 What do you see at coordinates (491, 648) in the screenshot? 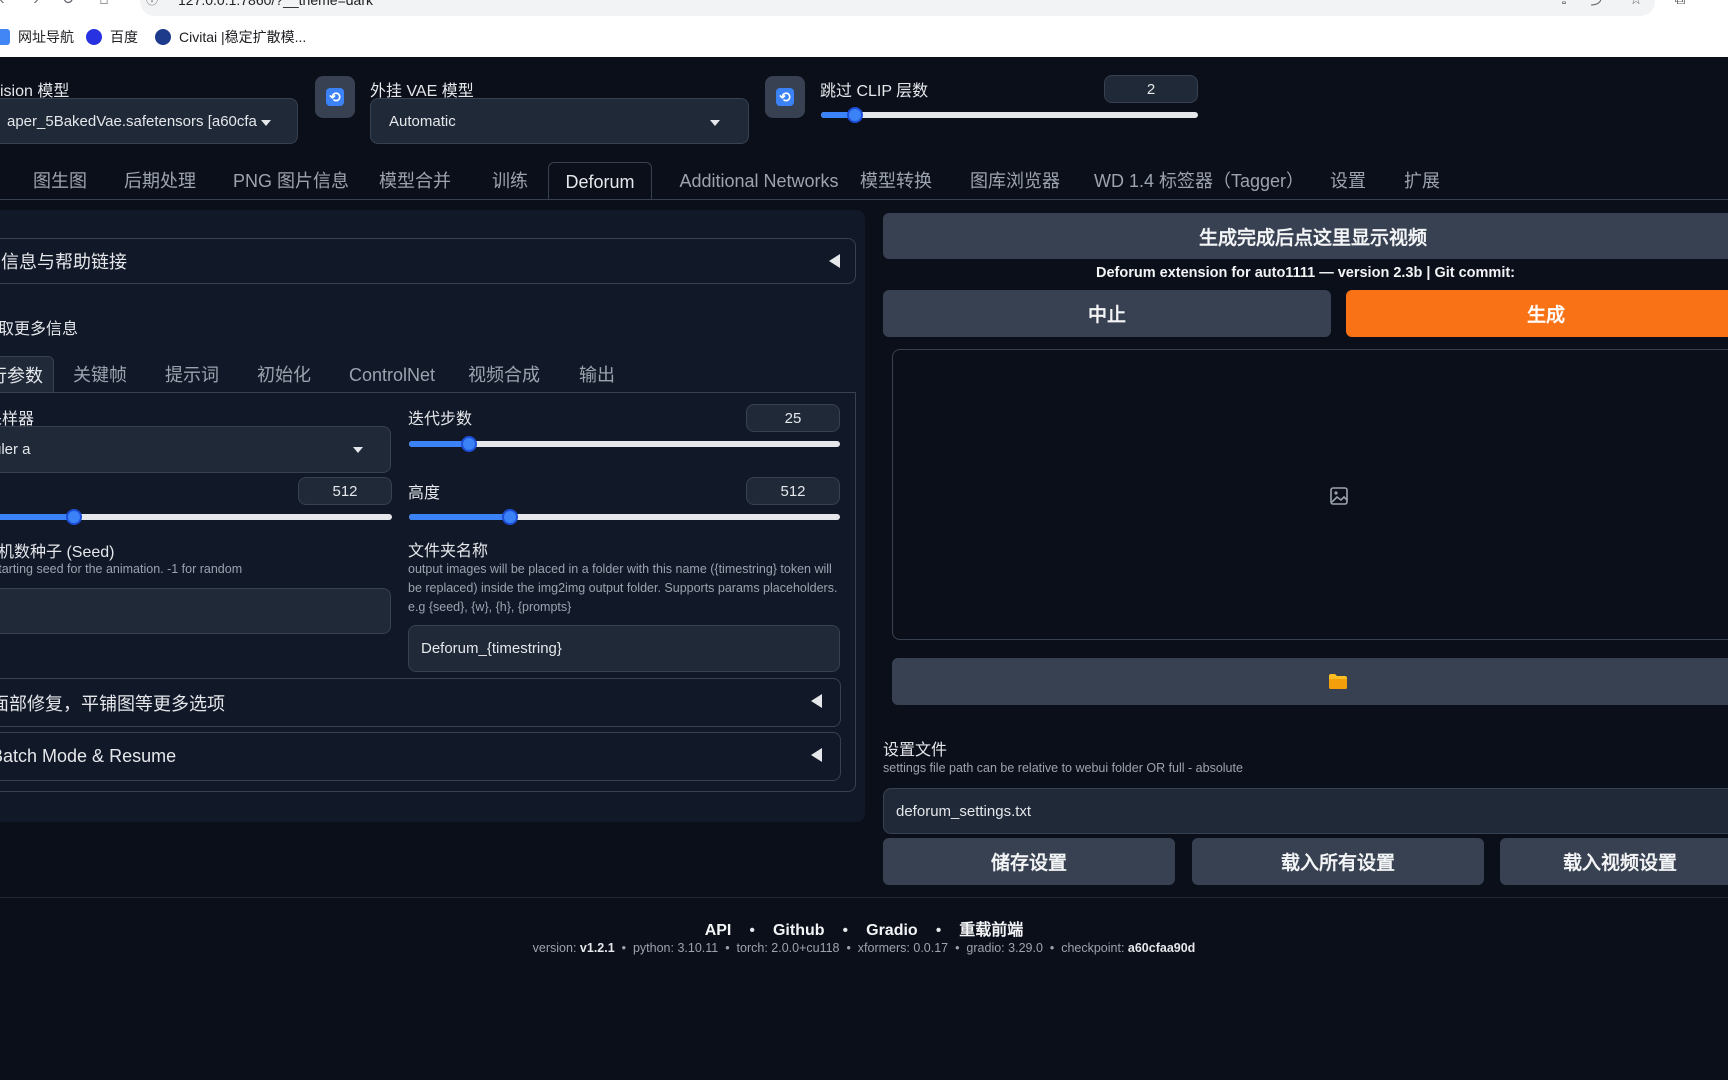
I see `folder-name-value: Deforum_{timestring}` at bounding box center [491, 648].